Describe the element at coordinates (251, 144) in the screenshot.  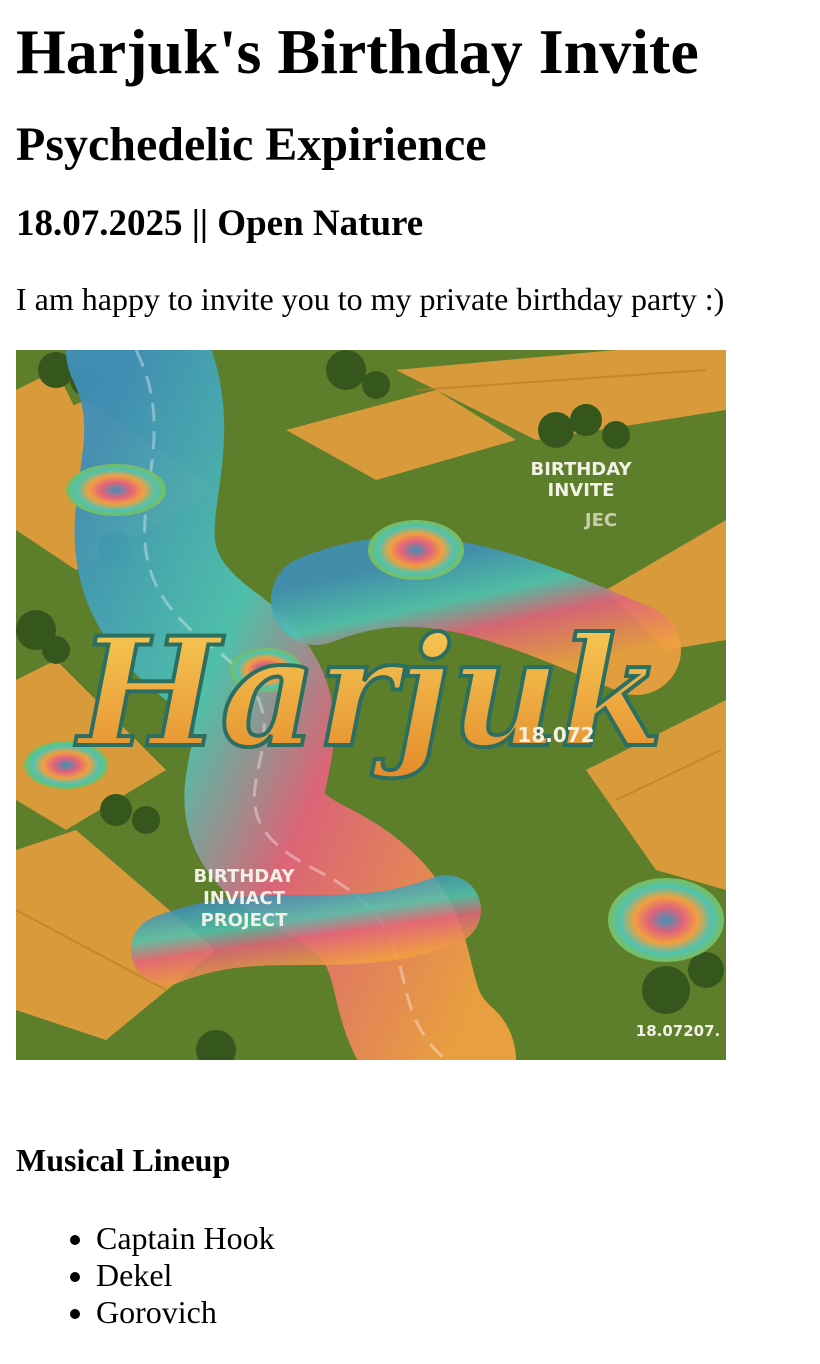
I see `page-subtitle: Psychedelic Expirience` at that location.